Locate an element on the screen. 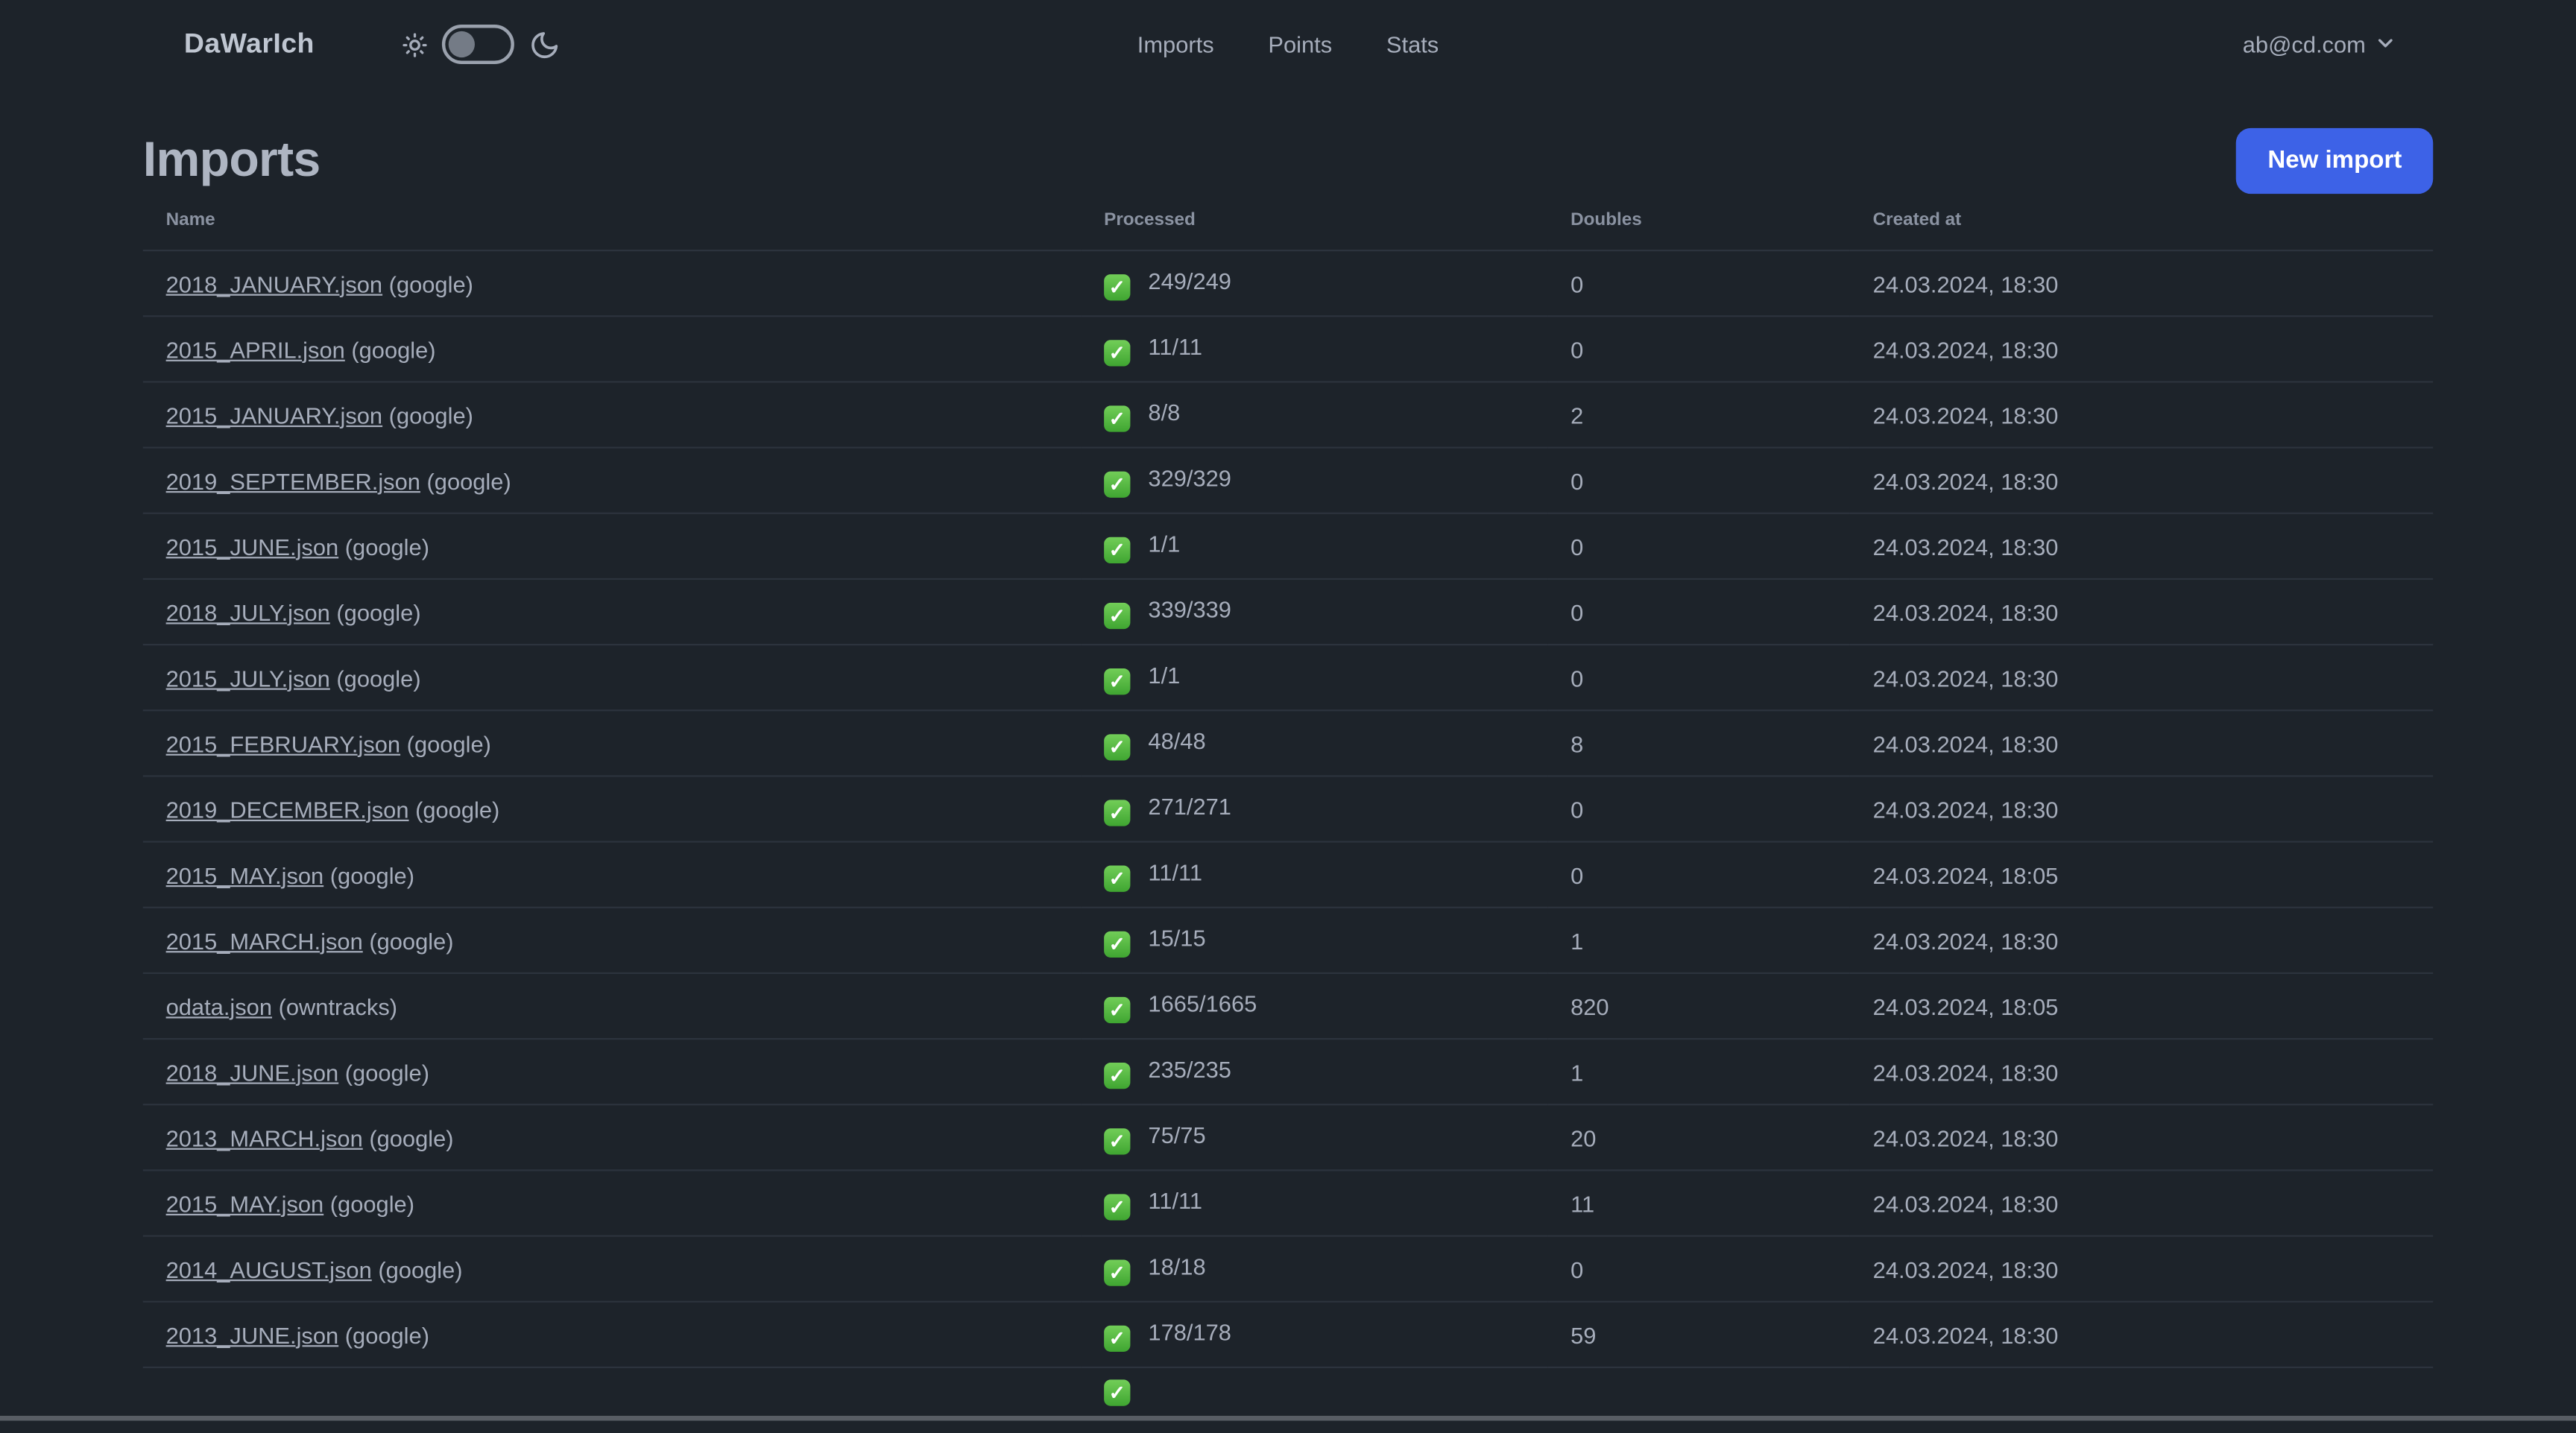 Image resolution: width=2576 pixels, height=1433 pixels. import-name-cell: 2013_JUNE.json (google) is located at coordinates (612, 1334).